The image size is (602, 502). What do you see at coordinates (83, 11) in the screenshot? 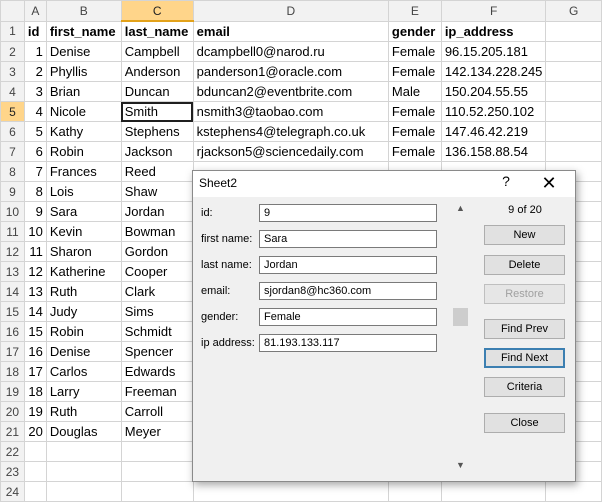
I see `column-header-b: B` at bounding box center [83, 11].